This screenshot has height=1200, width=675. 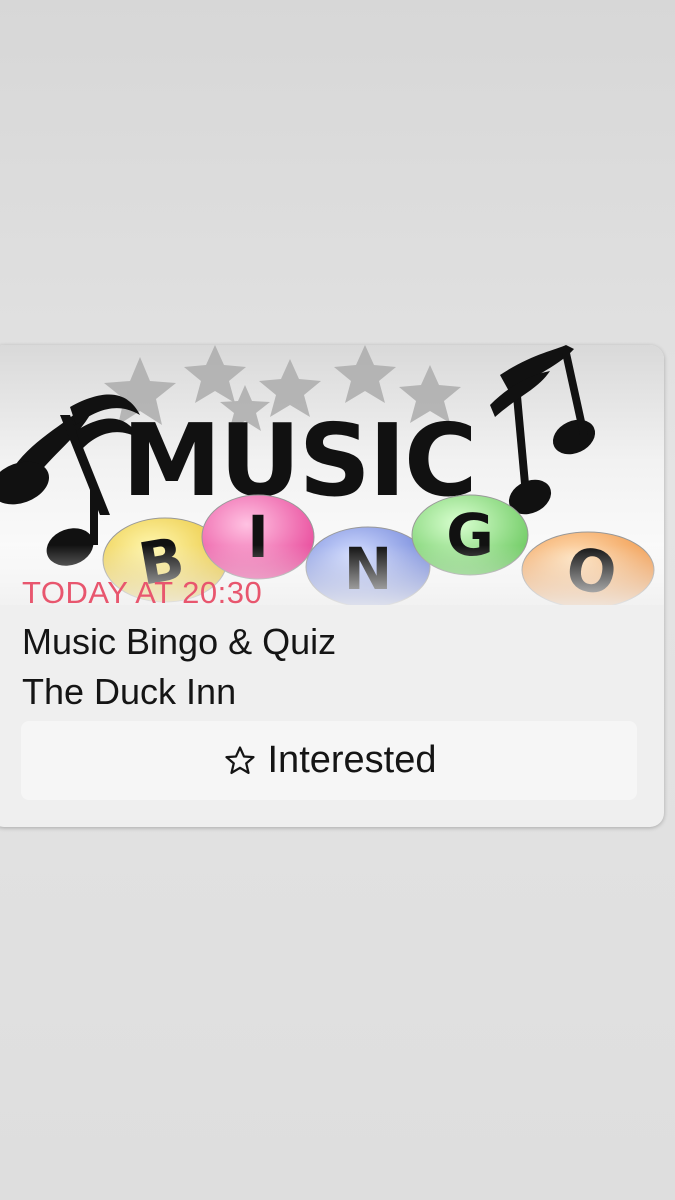 I want to click on star-outline-icon, so click(x=240, y=761).